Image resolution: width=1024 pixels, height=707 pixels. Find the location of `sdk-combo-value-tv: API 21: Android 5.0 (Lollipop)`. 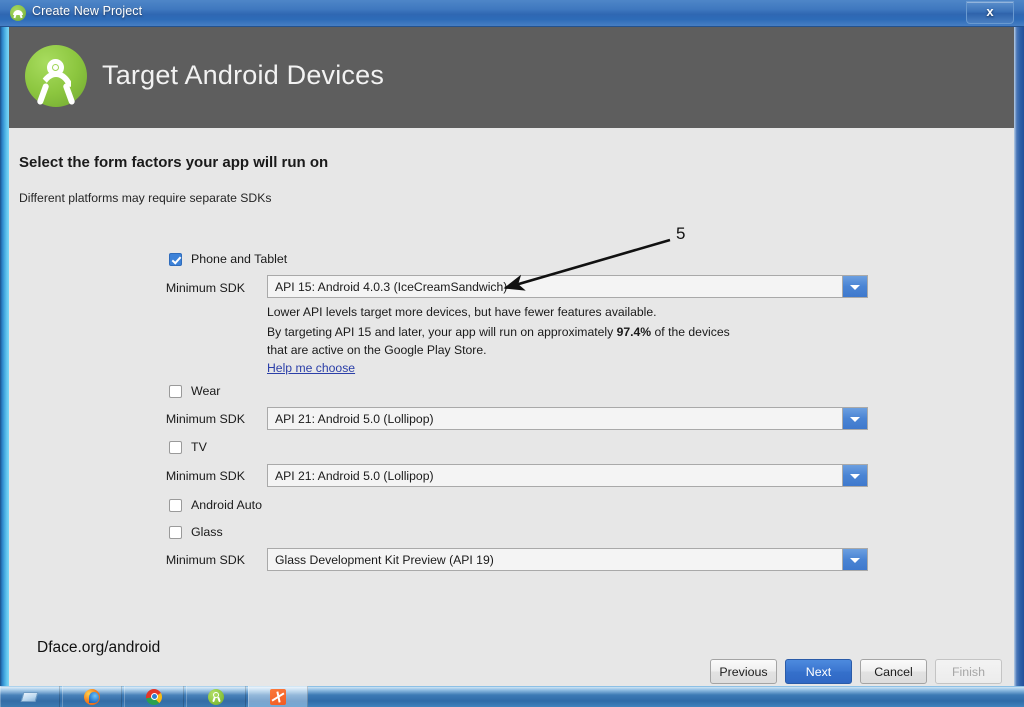

sdk-combo-value-tv: API 21: Android 5.0 (Lollipop) is located at coordinates (354, 475).